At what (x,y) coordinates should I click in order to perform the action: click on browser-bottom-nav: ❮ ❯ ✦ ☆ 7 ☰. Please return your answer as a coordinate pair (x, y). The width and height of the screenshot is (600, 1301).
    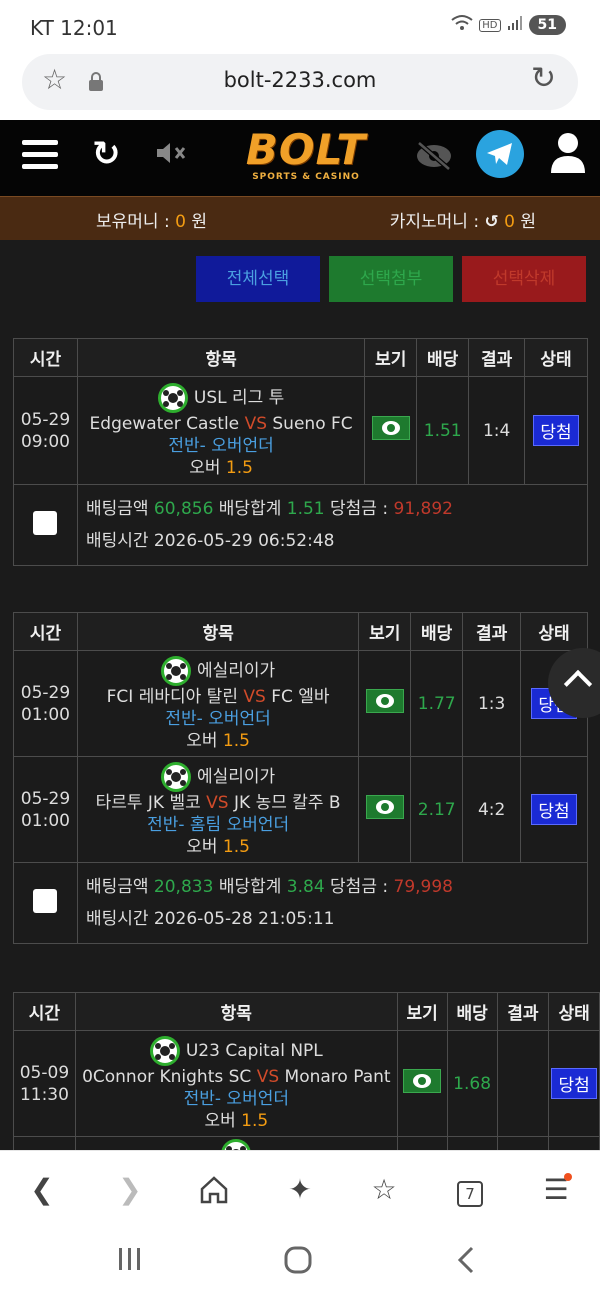
    Looking at the image, I should click on (300, 1190).